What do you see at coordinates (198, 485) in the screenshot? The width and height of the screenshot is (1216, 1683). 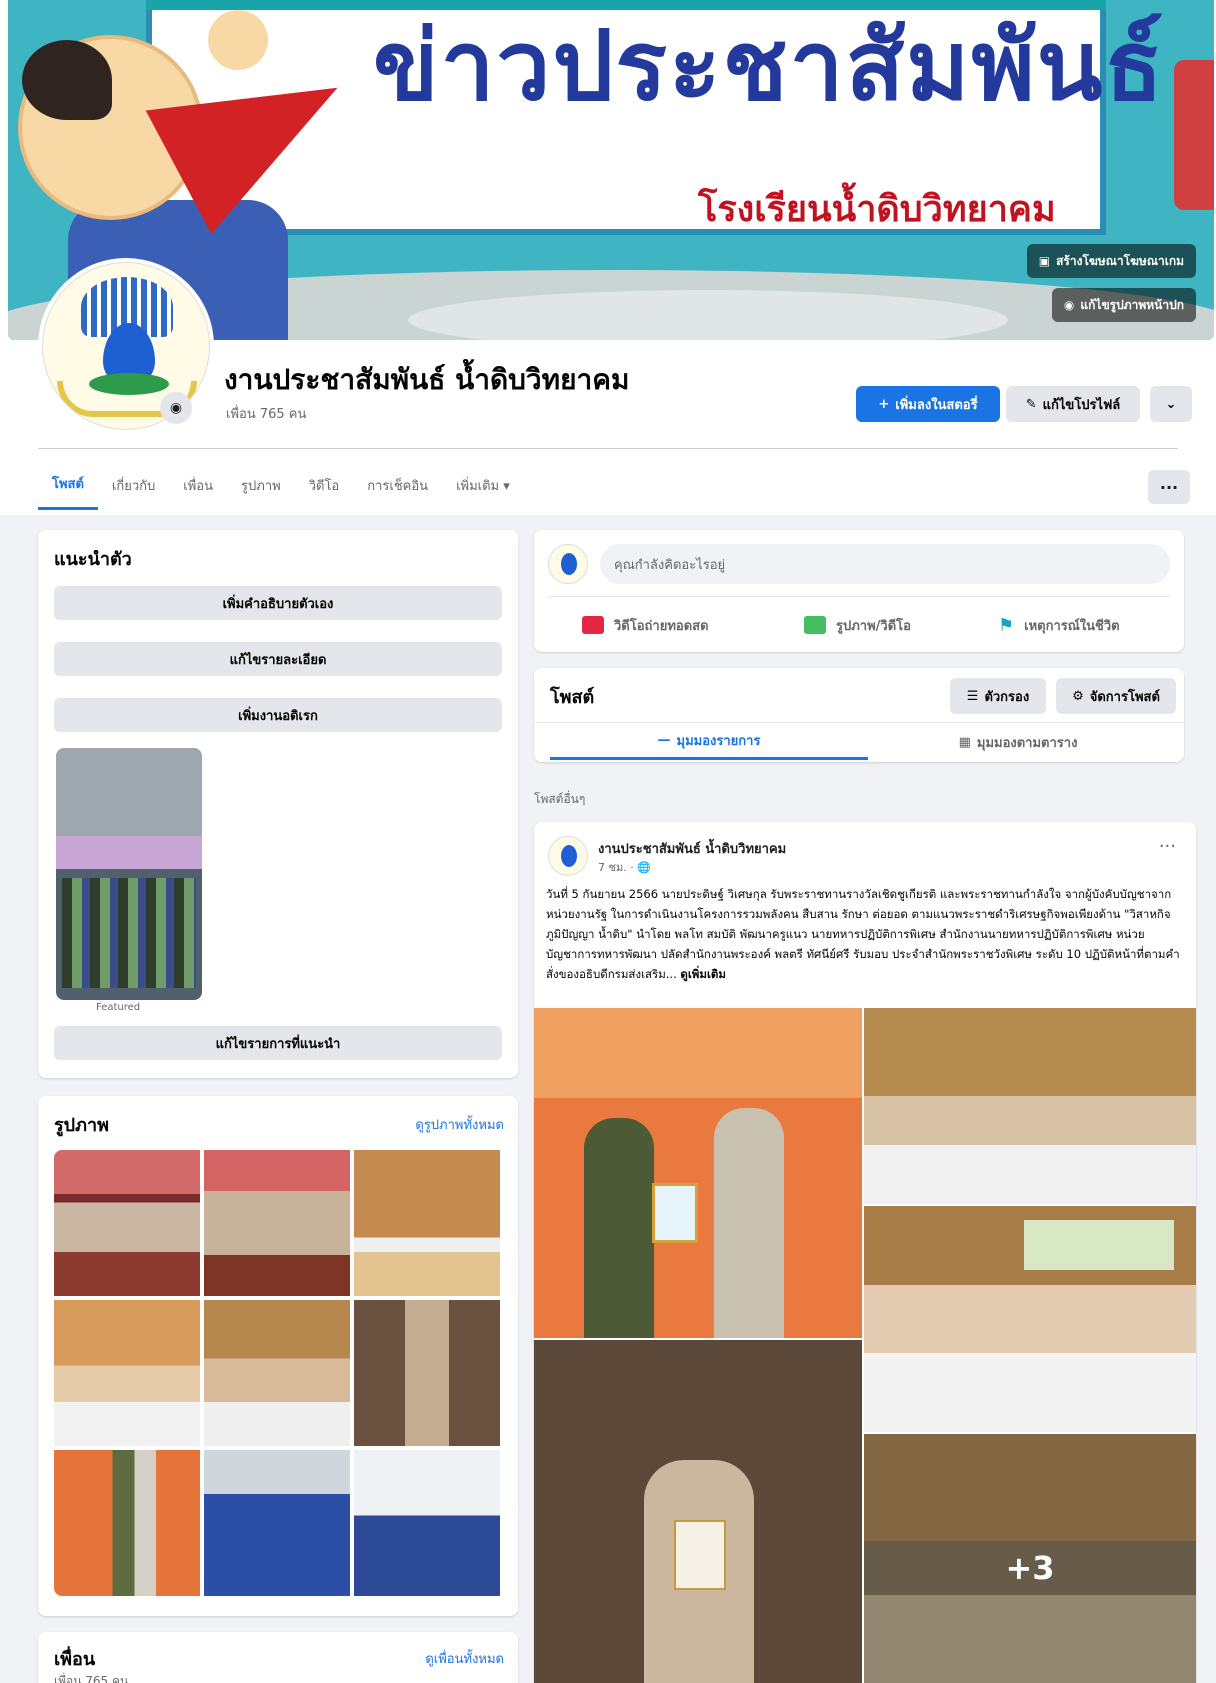 I see `tab-friends: เพื่อน` at bounding box center [198, 485].